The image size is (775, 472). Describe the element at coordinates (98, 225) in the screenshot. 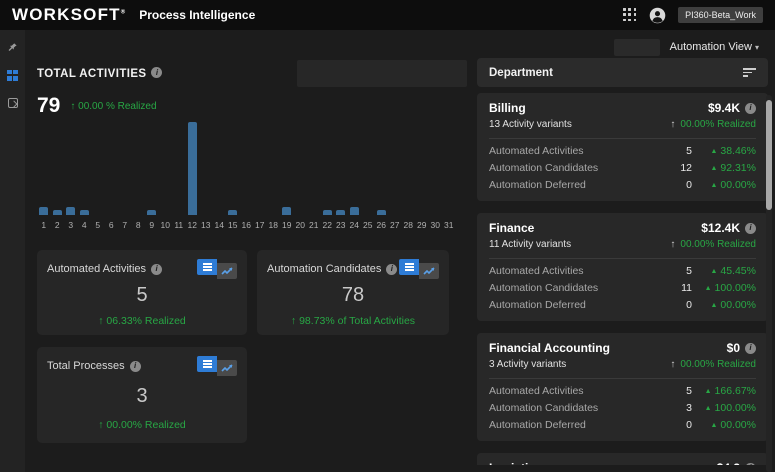

I see `x-axis-tick: 5` at that location.